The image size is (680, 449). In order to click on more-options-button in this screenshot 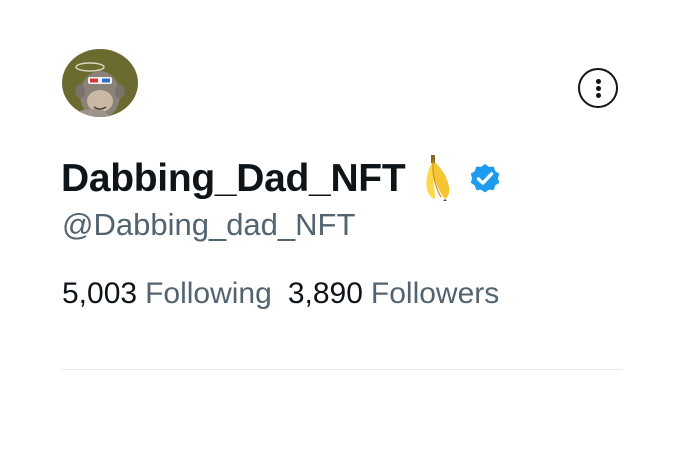, I will do `click(598, 88)`.